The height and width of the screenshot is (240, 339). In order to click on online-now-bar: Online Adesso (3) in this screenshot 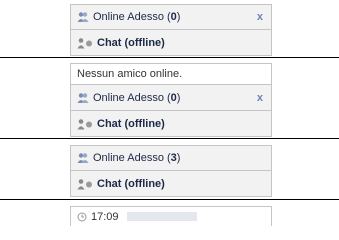, I will do `click(171, 158)`.